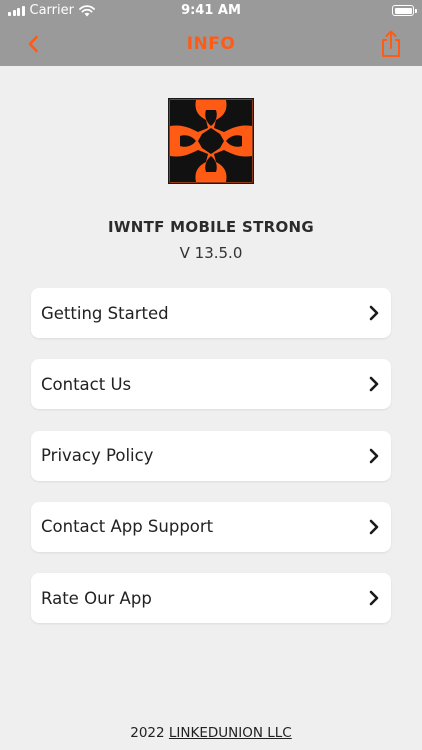 This screenshot has width=422, height=750. Describe the element at coordinates (105, 313) in the screenshot. I see `menu-item-label: Getting Started` at that location.